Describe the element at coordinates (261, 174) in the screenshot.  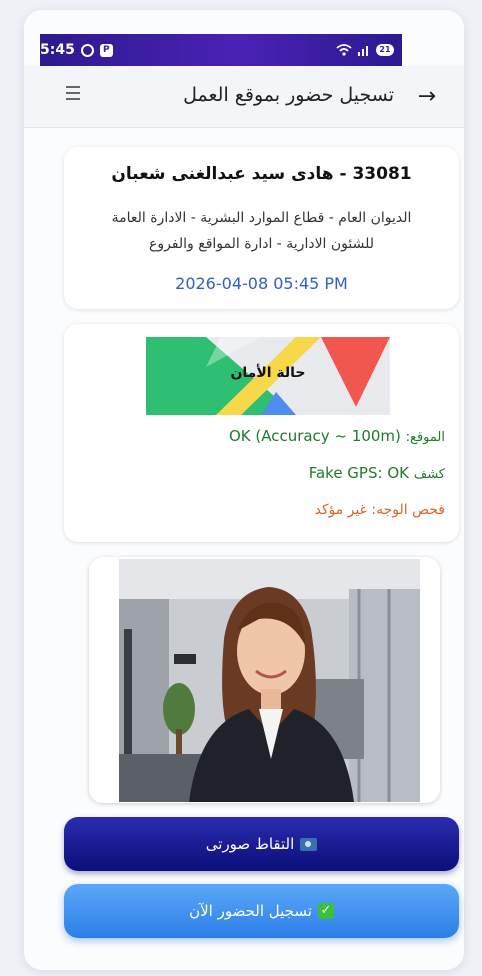
I see `employee-name: 33081 - هادى سيد عبدالغنى شعبان` at that location.